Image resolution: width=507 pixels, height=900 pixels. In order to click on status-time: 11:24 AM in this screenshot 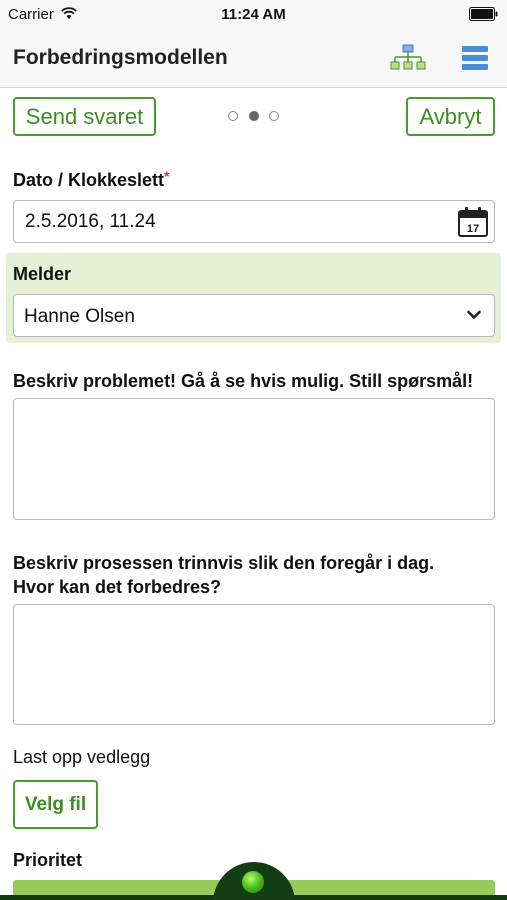, I will do `click(253, 14)`.